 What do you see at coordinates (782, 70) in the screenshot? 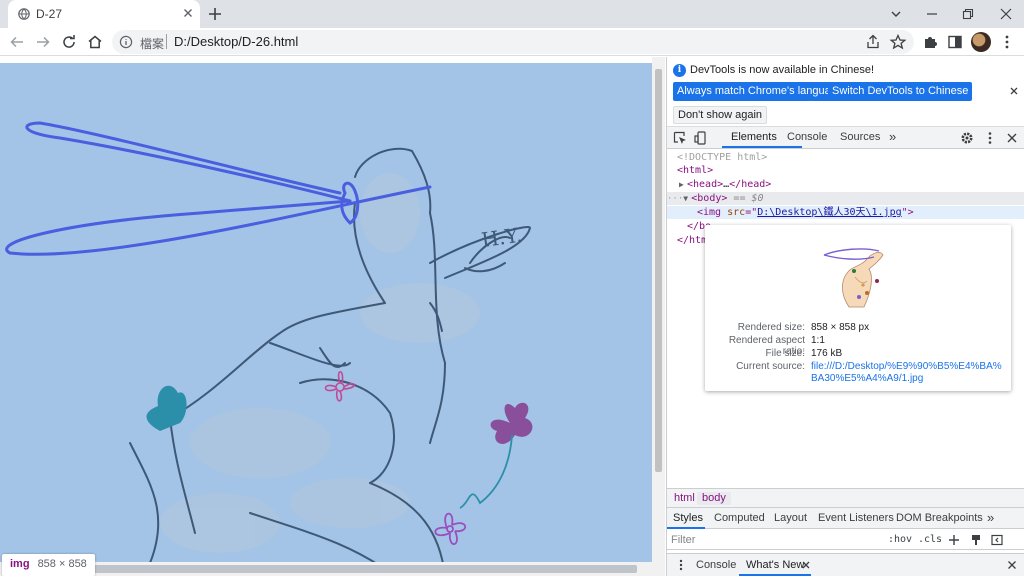
I see `infobar-message: DevTools is now available in Chinese!` at bounding box center [782, 70].